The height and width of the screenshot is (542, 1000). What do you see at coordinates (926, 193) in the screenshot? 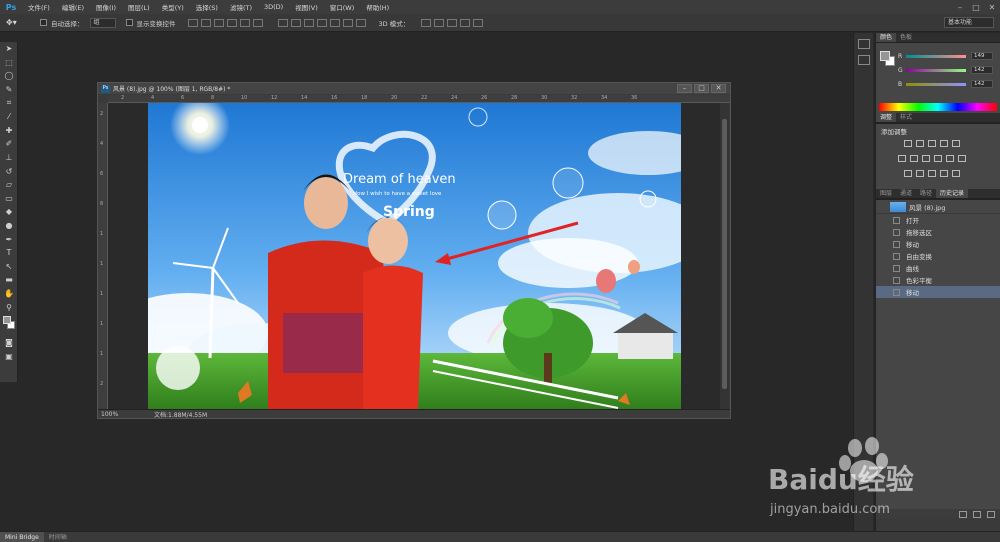
I see `tab-paths: 路径` at bounding box center [926, 193].